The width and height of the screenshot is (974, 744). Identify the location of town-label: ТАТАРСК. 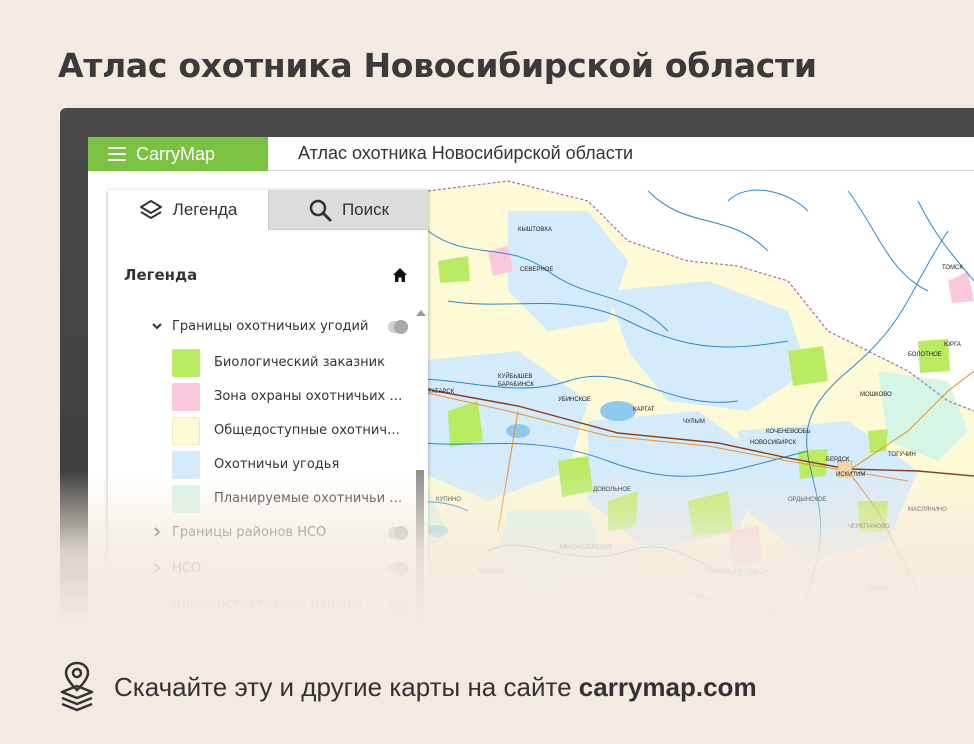
(441, 392).